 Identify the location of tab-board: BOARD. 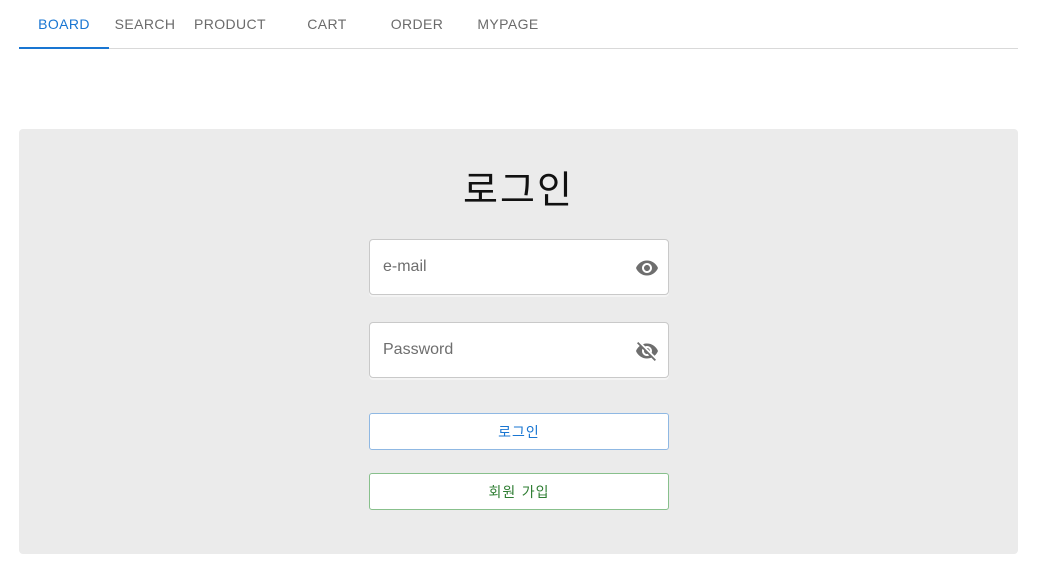
(64, 24).